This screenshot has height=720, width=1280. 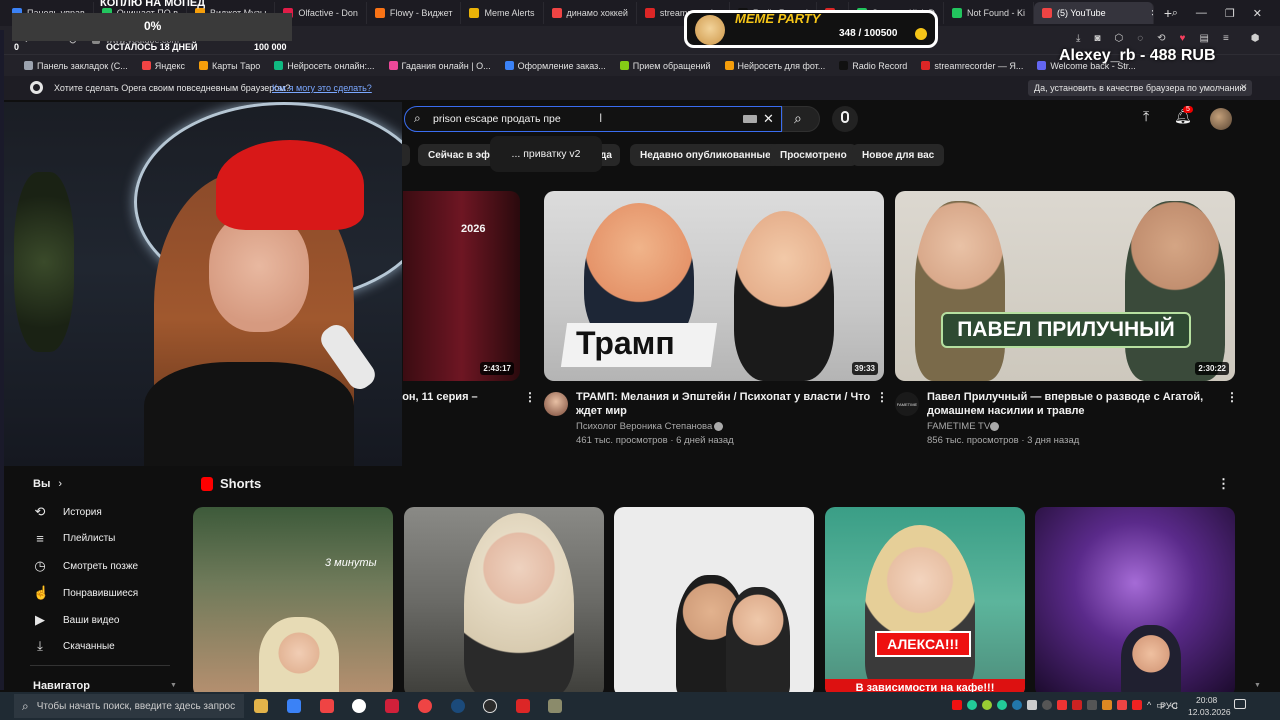 What do you see at coordinates (813, 155) in the screenshot?
I see `chip-watched: Просмотрено` at bounding box center [813, 155].